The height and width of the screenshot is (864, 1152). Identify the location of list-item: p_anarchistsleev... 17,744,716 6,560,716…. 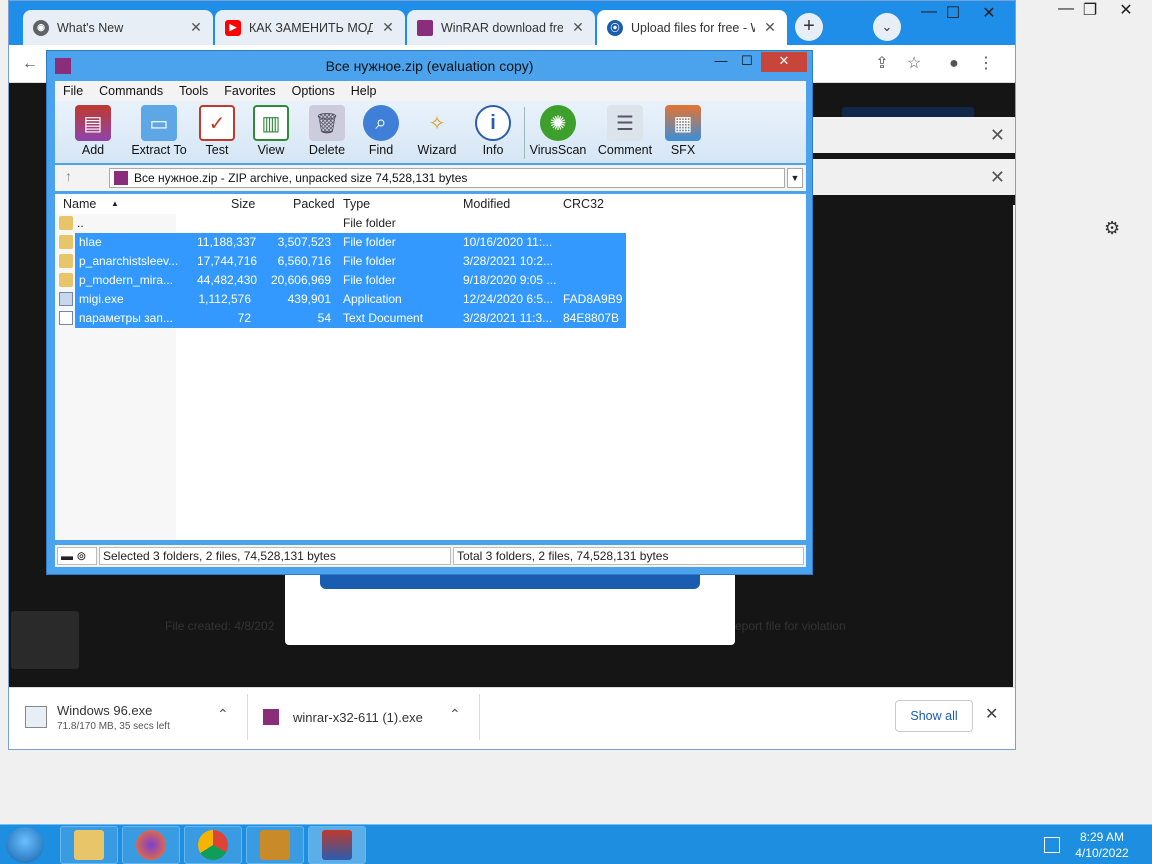
(430, 261).